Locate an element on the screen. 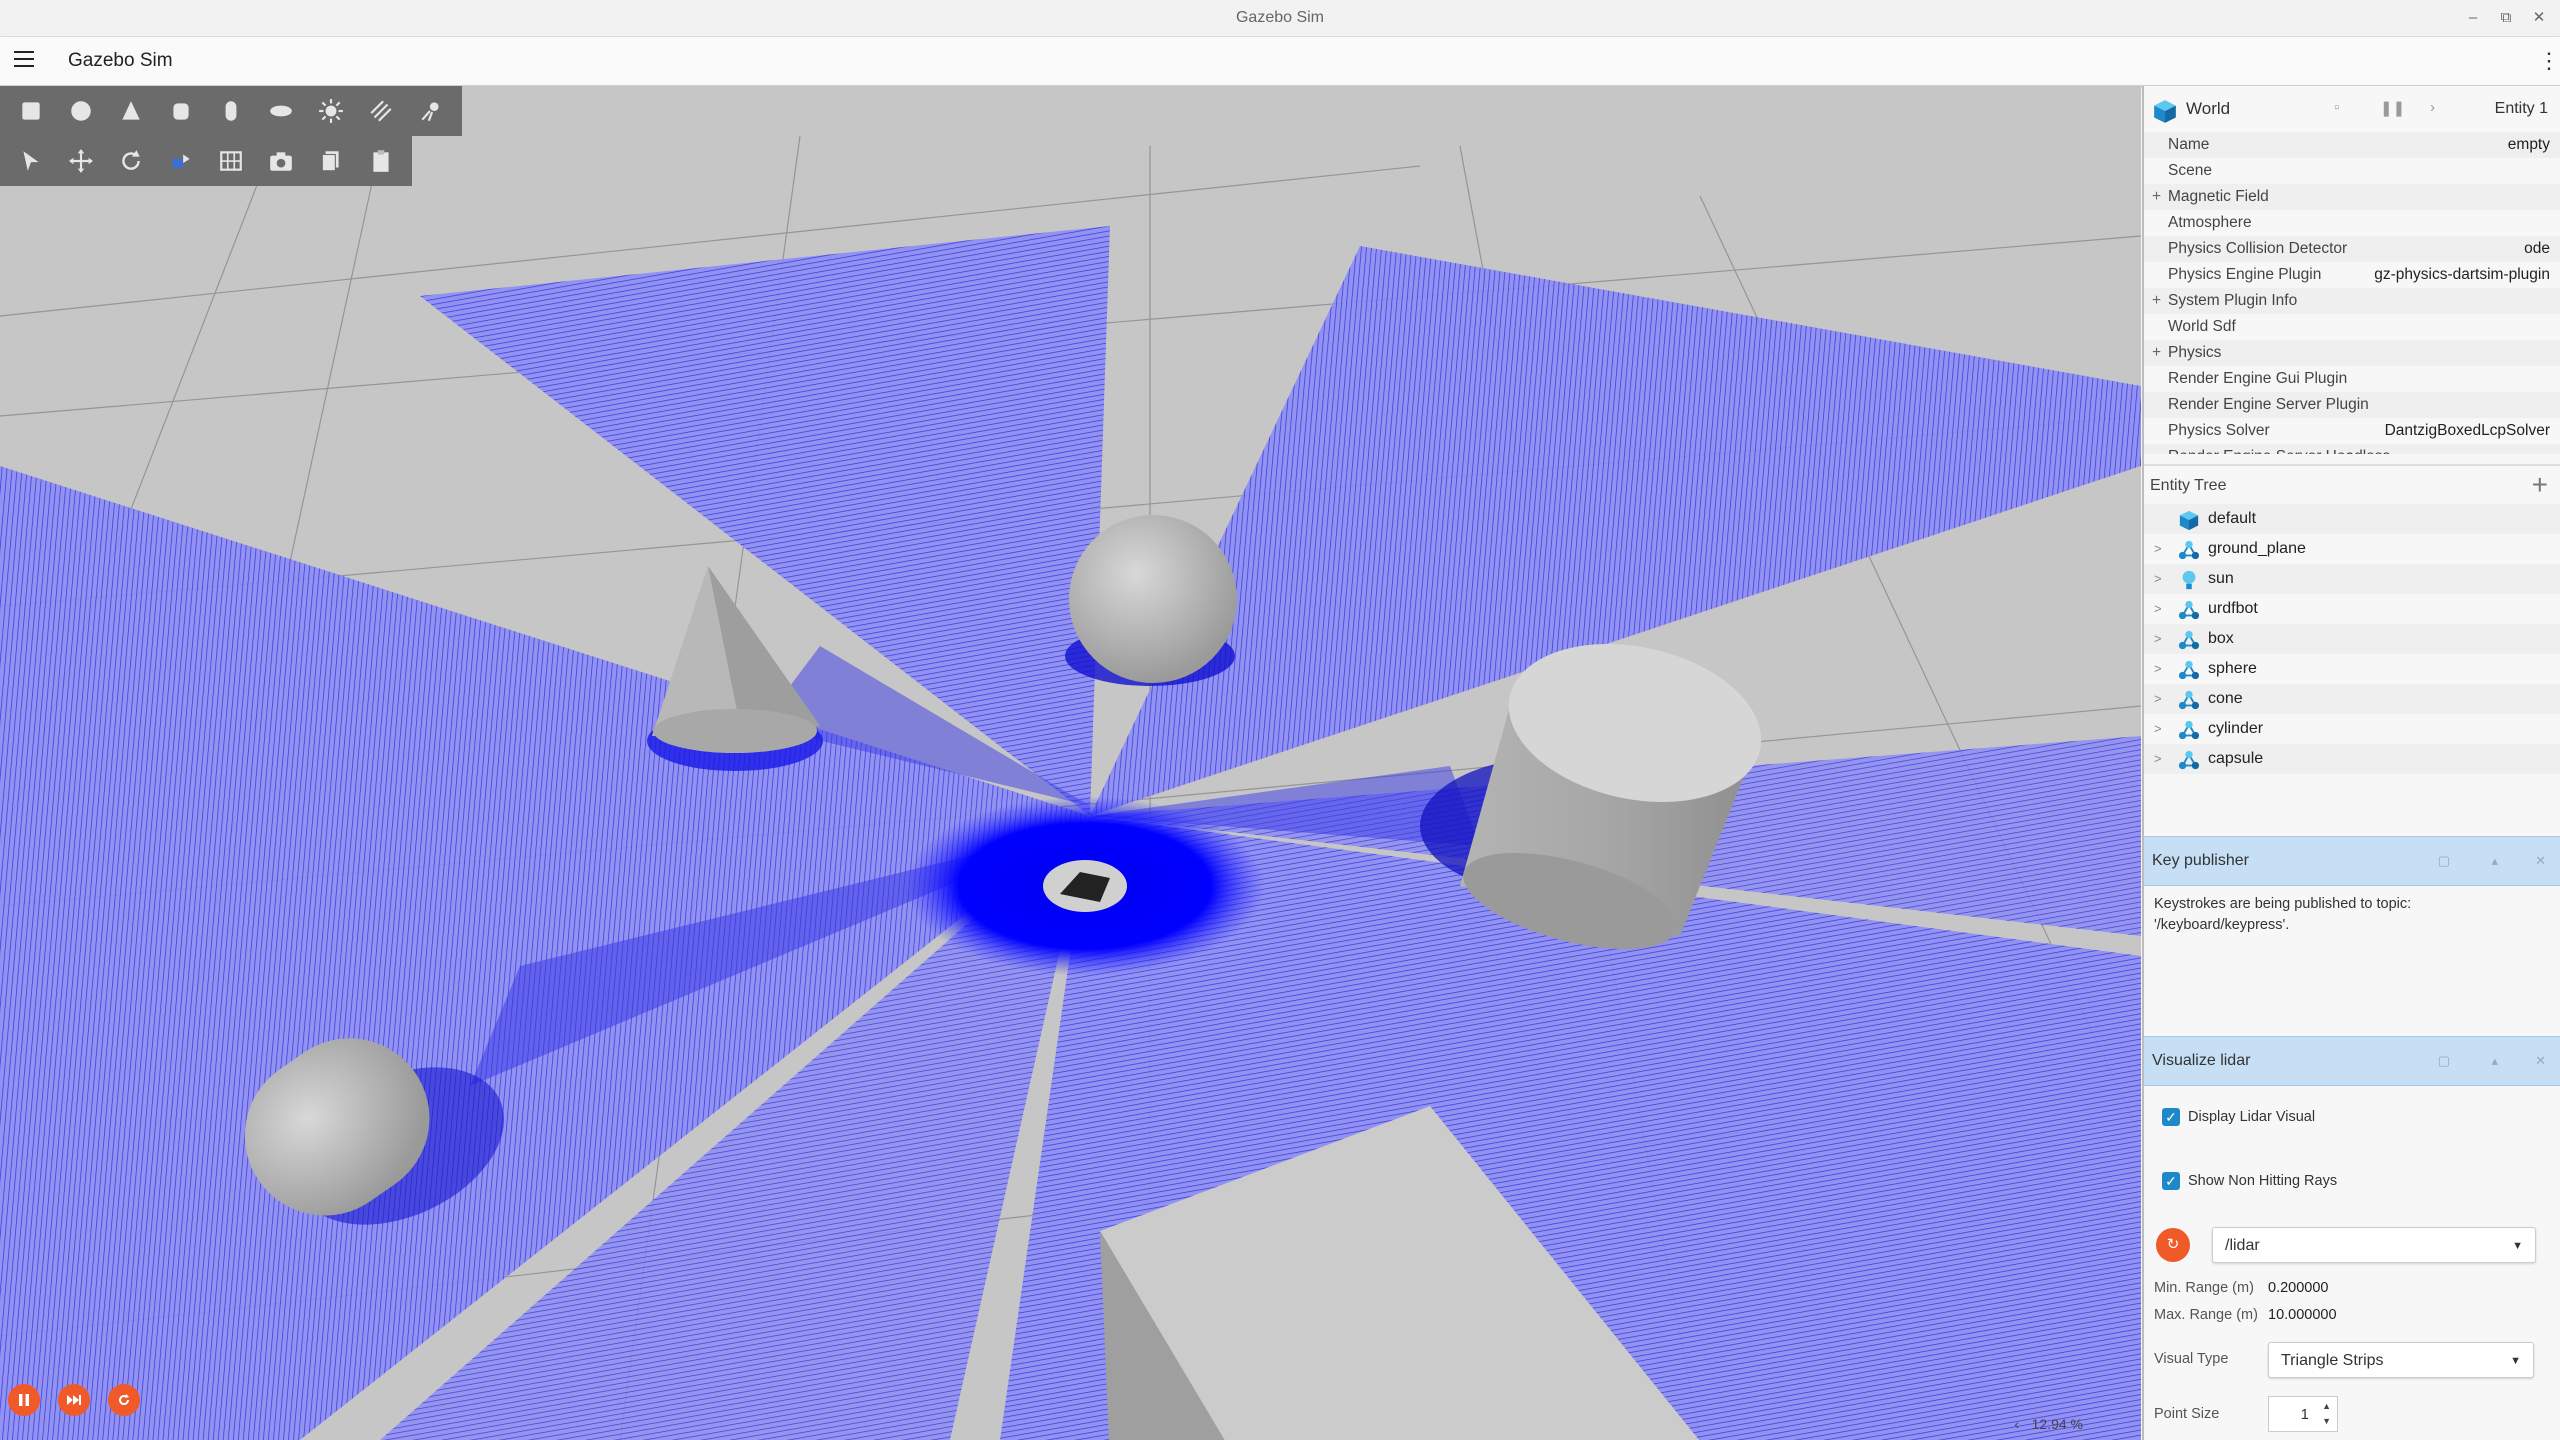  display-lidar-checkbox: ✓ is located at coordinates (2171, 1117).